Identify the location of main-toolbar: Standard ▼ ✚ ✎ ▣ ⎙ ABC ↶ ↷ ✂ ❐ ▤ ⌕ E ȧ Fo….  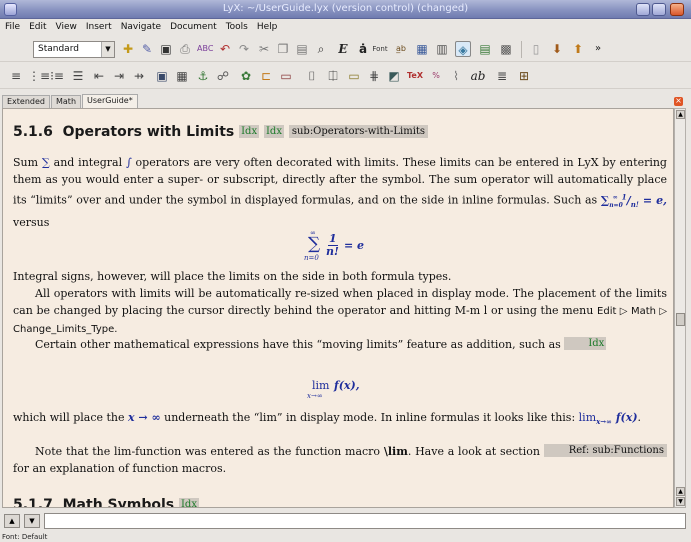
(345, 49).